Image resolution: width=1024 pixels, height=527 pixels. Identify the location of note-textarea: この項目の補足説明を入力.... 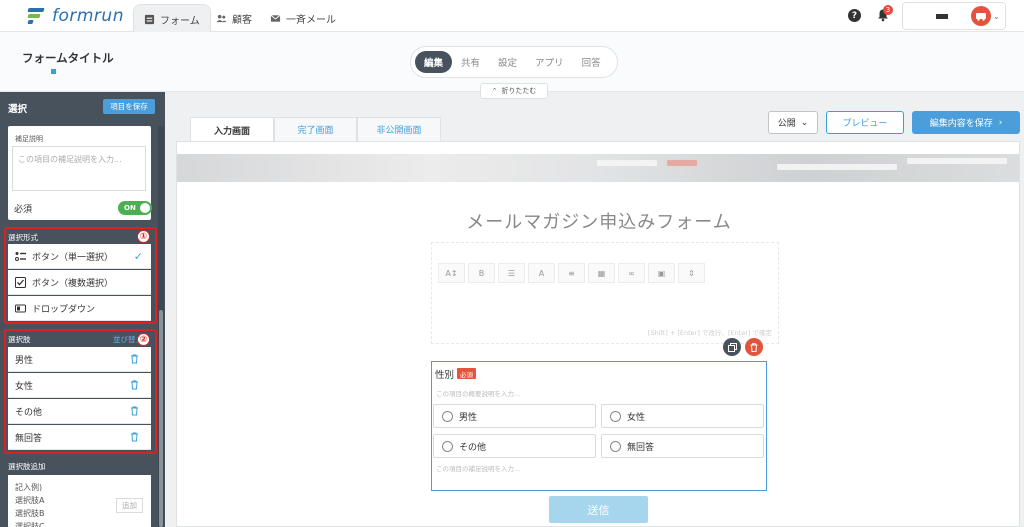
(79, 168).